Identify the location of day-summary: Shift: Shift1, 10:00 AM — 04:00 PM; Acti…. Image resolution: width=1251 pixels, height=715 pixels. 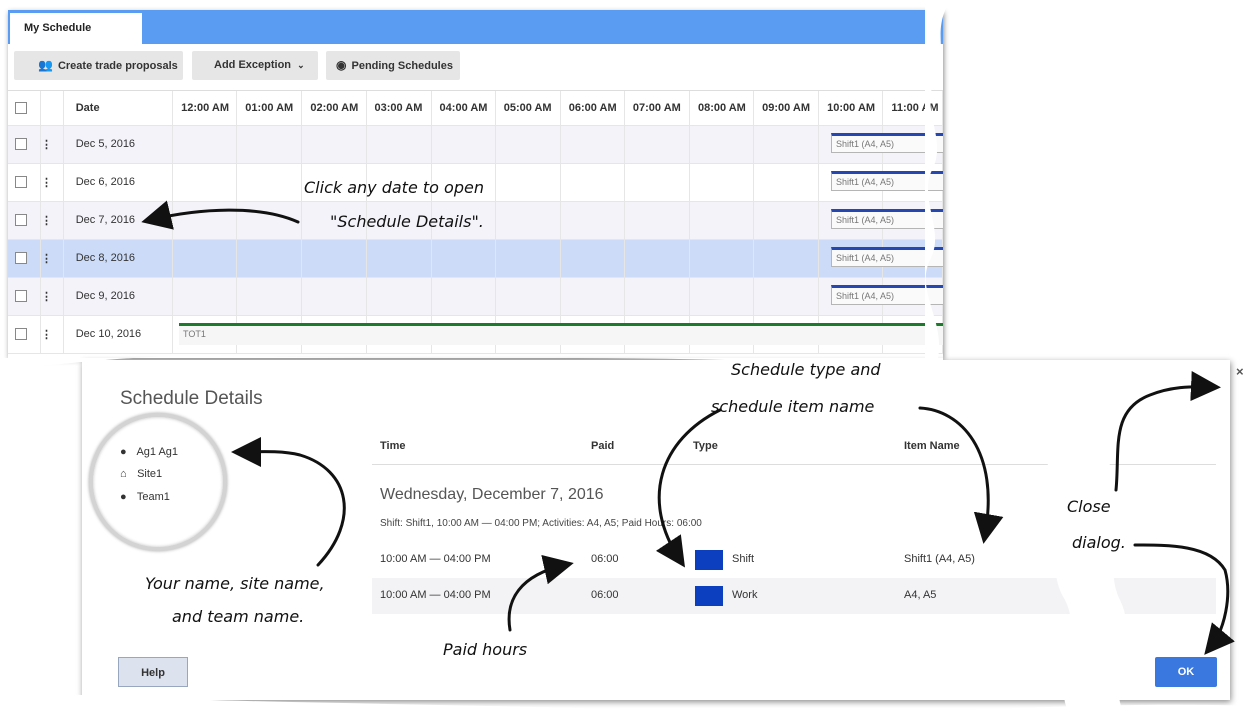
(541, 523).